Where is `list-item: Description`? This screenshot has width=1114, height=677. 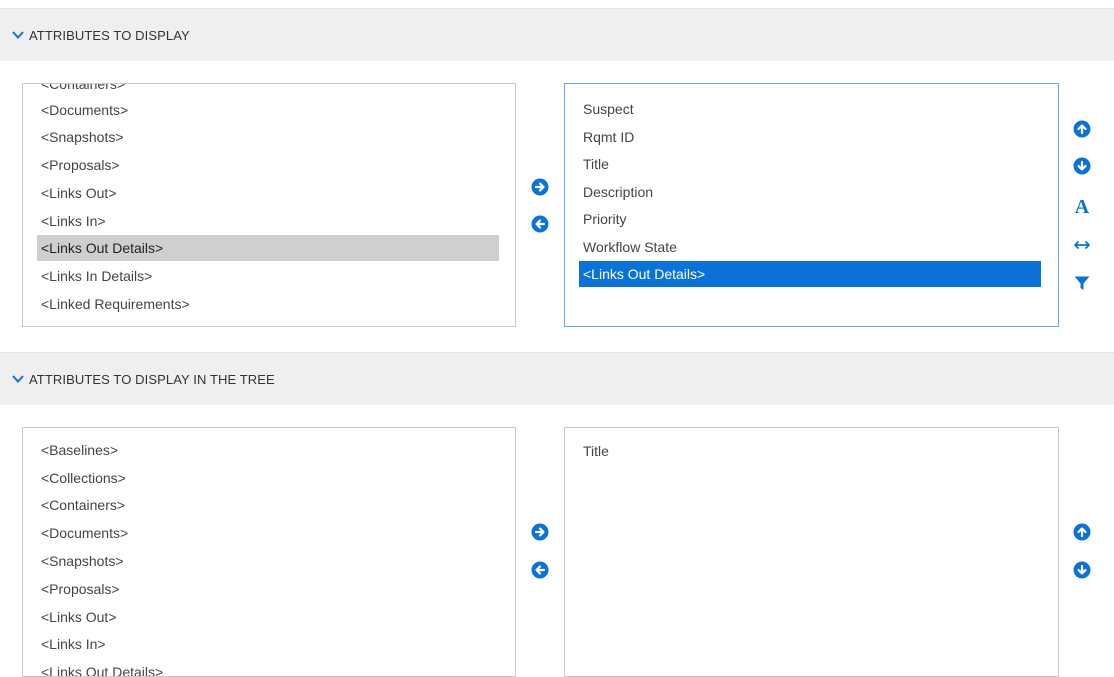 list-item: Description is located at coordinates (616, 192).